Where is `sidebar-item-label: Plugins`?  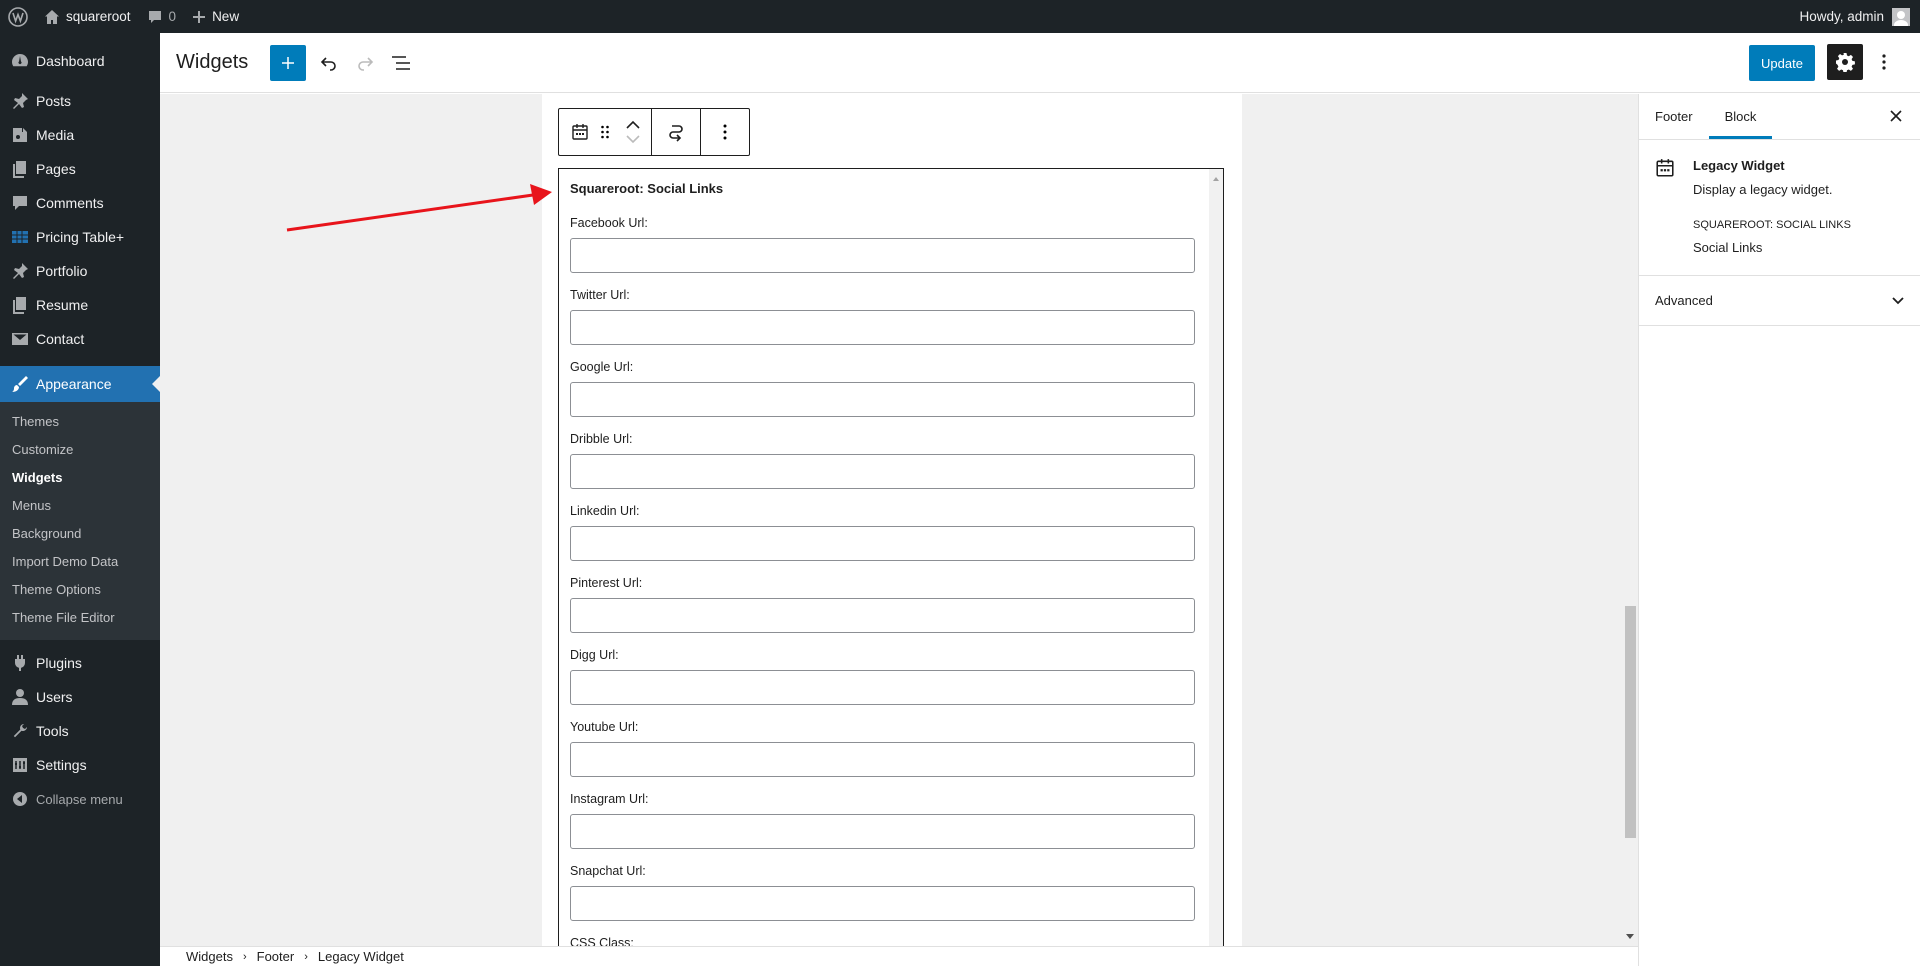
sidebar-item-label: Plugins is located at coordinates (59, 663).